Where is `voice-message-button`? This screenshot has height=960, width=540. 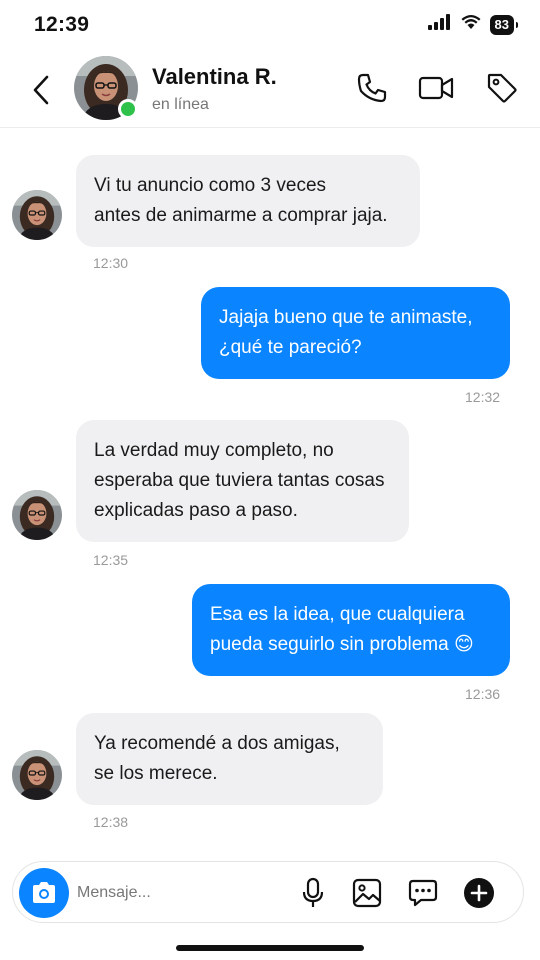 voice-message-button is located at coordinates (313, 893).